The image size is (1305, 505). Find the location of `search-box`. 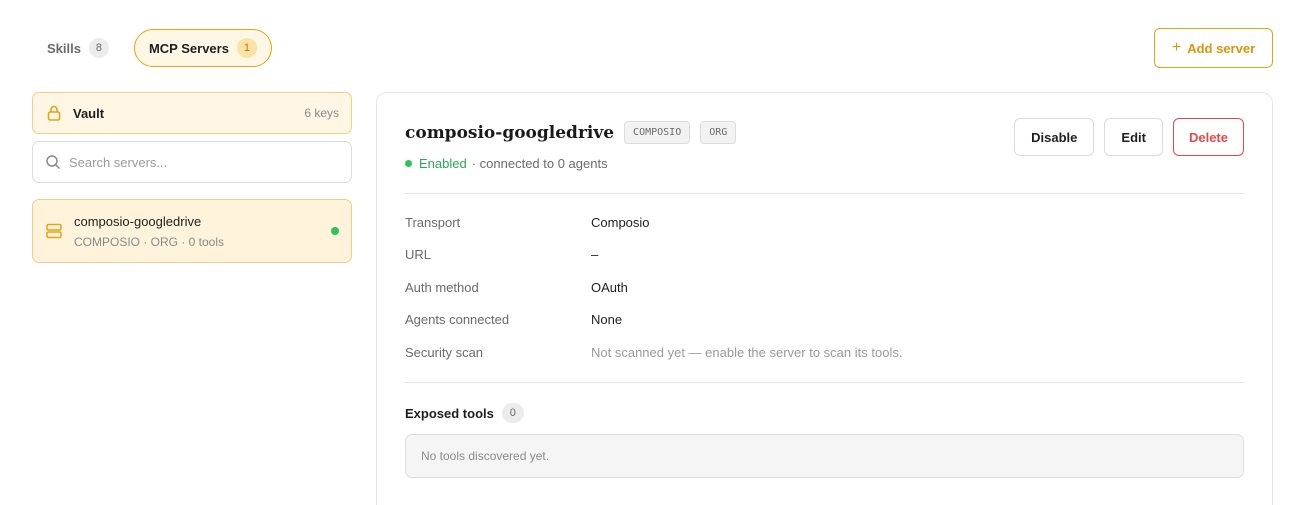

search-box is located at coordinates (192, 162).